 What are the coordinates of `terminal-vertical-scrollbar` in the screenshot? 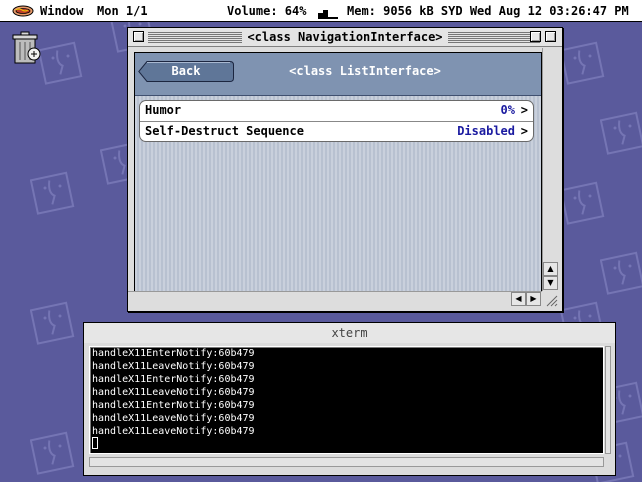 It's located at (608, 400).